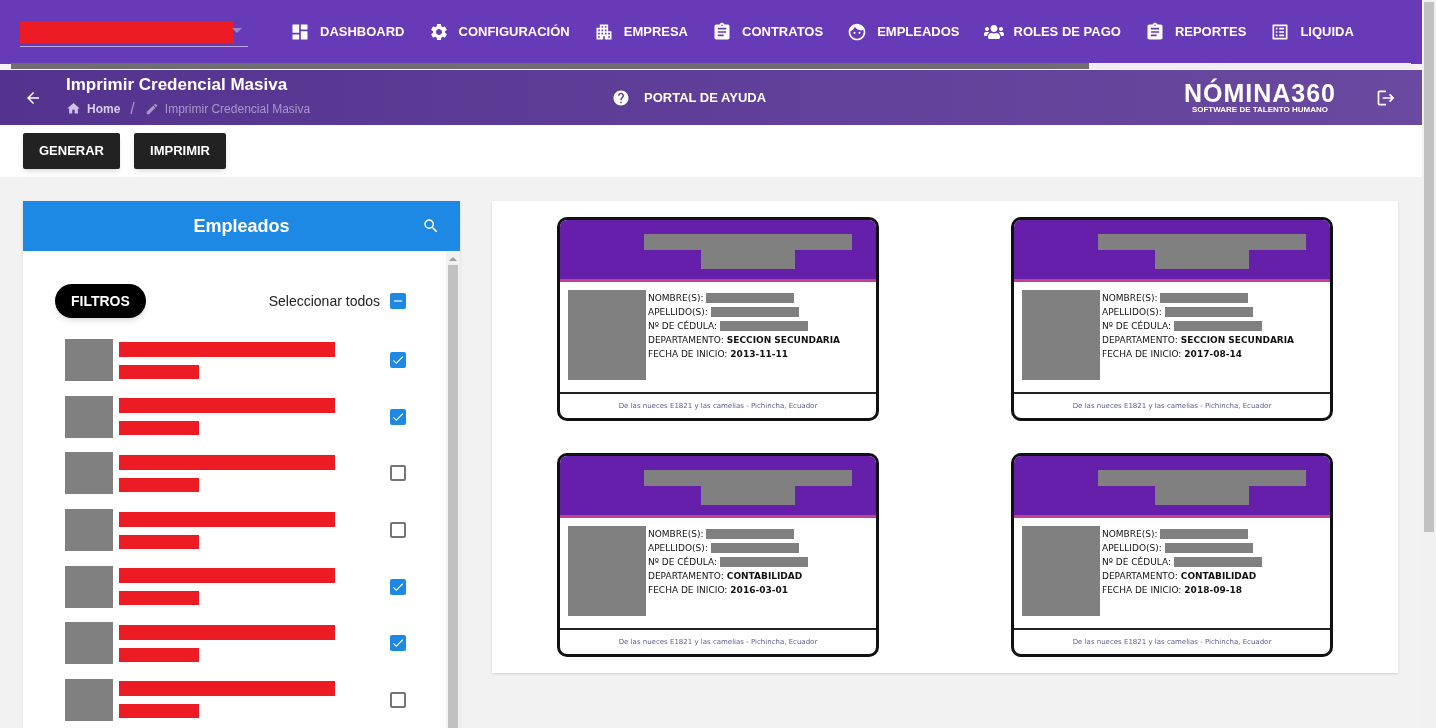 The image size is (1436, 728). What do you see at coordinates (1280, 32) in the screenshot?
I see `list-icon` at bounding box center [1280, 32].